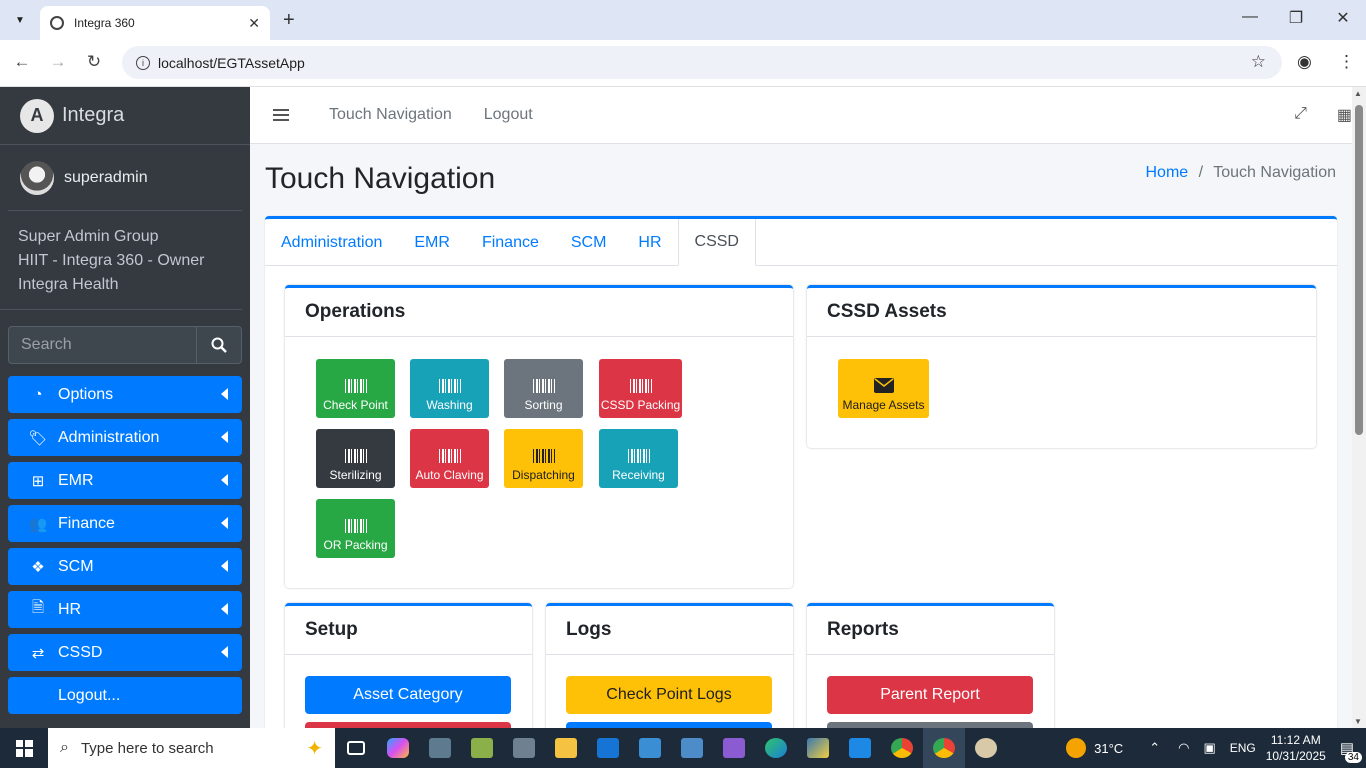 This screenshot has height=768, width=1366. What do you see at coordinates (902, 748) in the screenshot?
I see `chrome-icon` at bounding box center [902, 748].